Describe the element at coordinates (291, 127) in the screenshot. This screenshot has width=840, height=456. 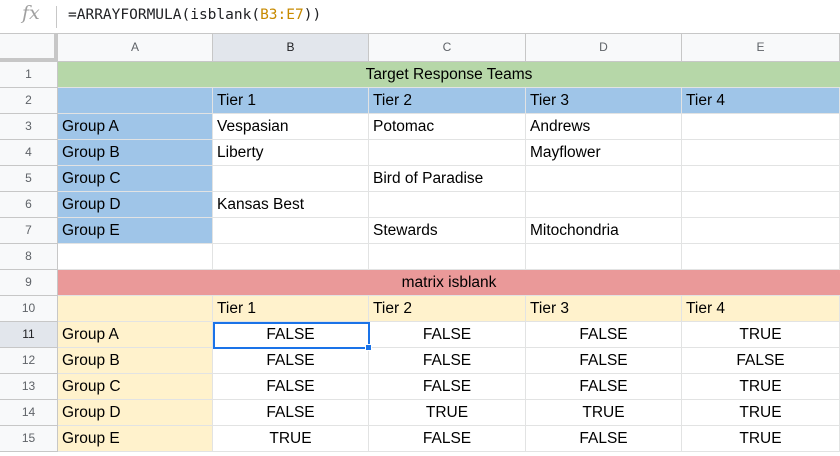
I see `table1-cell: Vespasian` at that location.